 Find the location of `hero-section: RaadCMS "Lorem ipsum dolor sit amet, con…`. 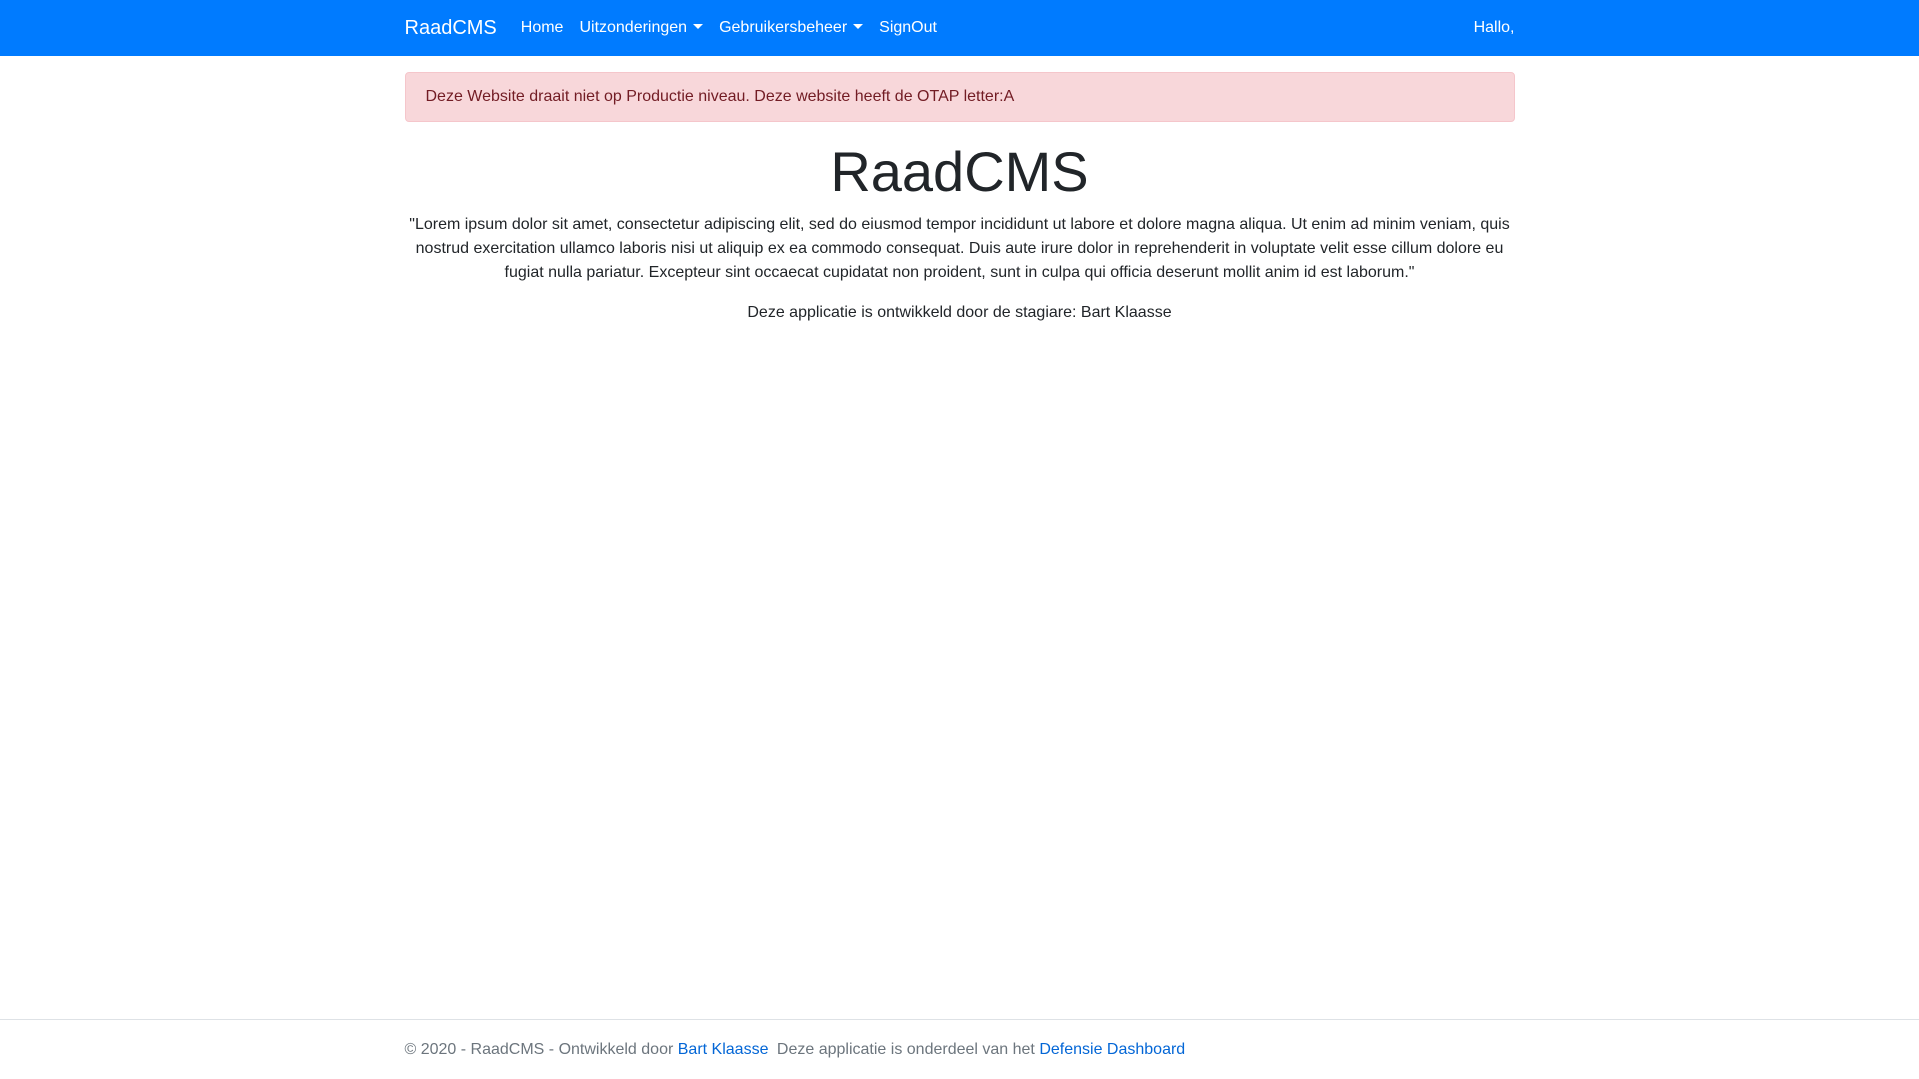

hero-section: RaadCMS "Lorem ipsum dolor sit amet, con… is located at coordinates (960, 231).